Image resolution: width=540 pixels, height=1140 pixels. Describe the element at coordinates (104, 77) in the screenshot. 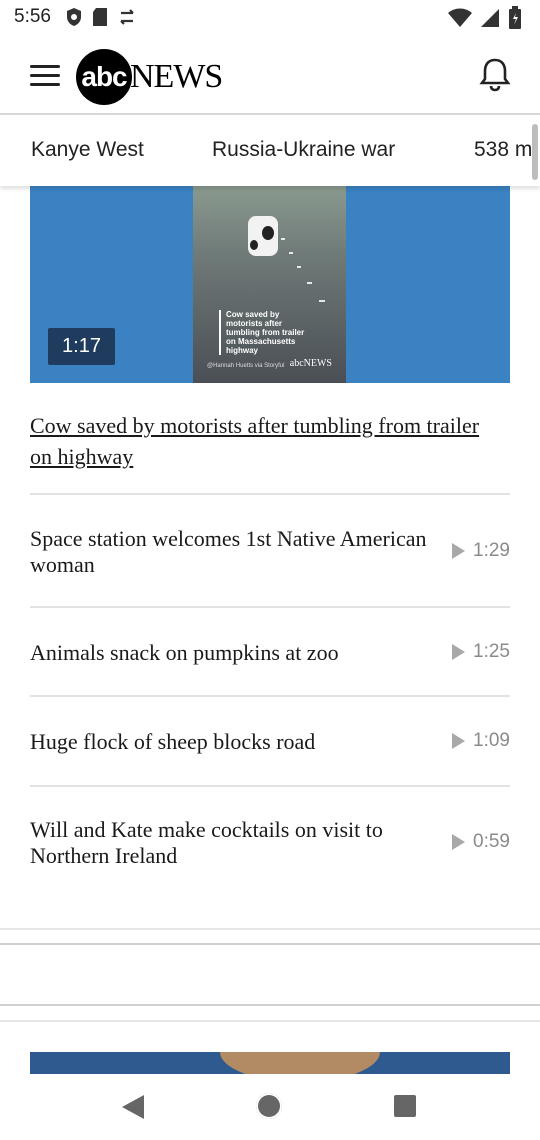

I see `logo-abc-text: abc` at that location.